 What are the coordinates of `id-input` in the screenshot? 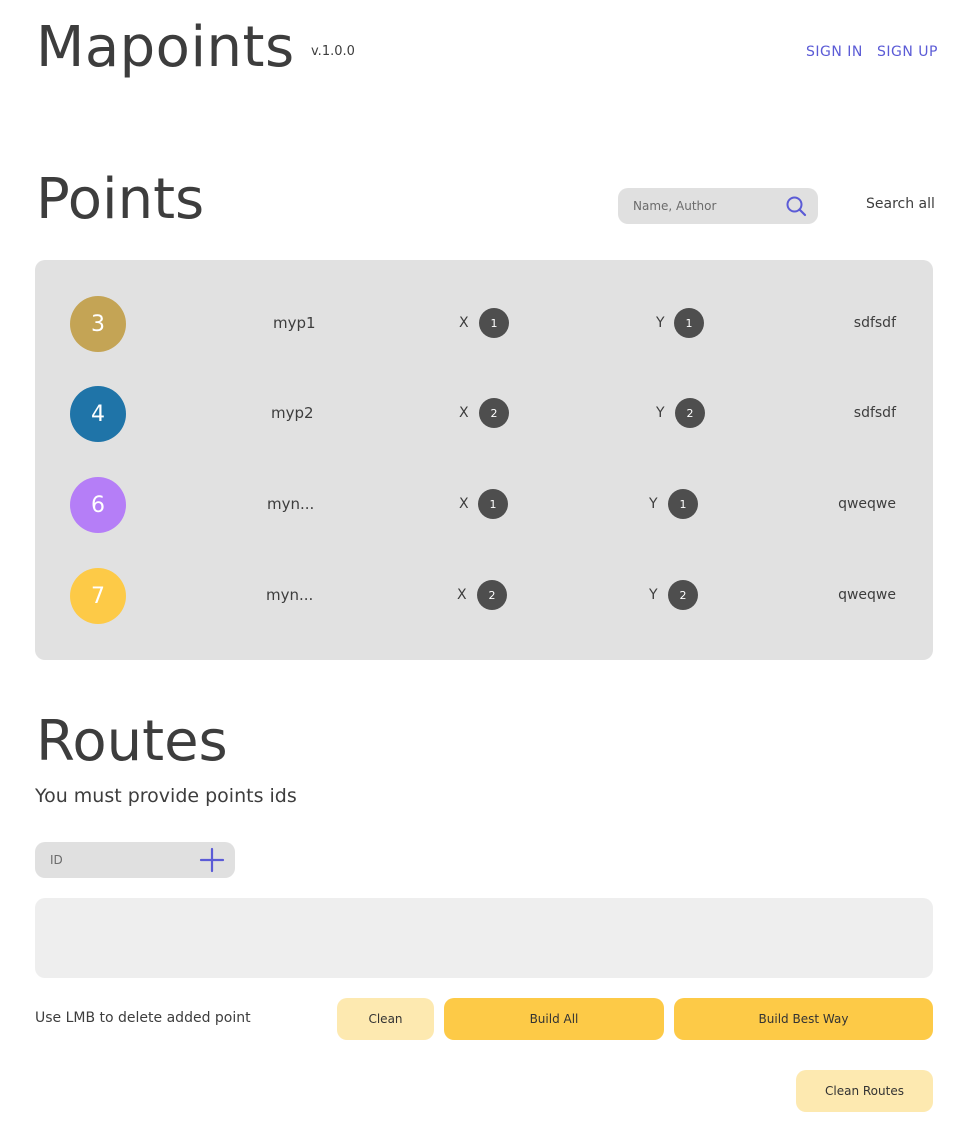 It's located at (124, 860).